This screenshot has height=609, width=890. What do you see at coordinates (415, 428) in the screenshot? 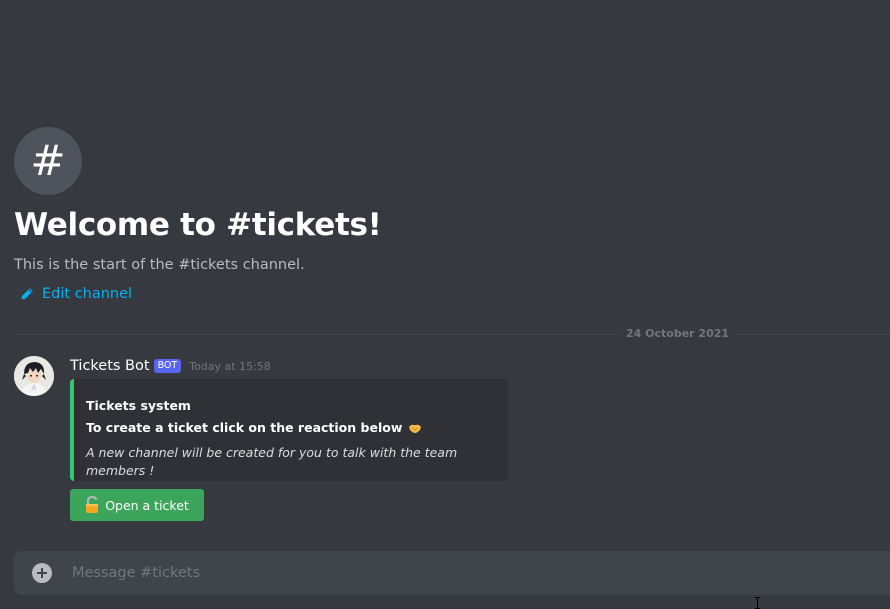
I see `handshake-emoji-icon` at bounding box center [415, 428].